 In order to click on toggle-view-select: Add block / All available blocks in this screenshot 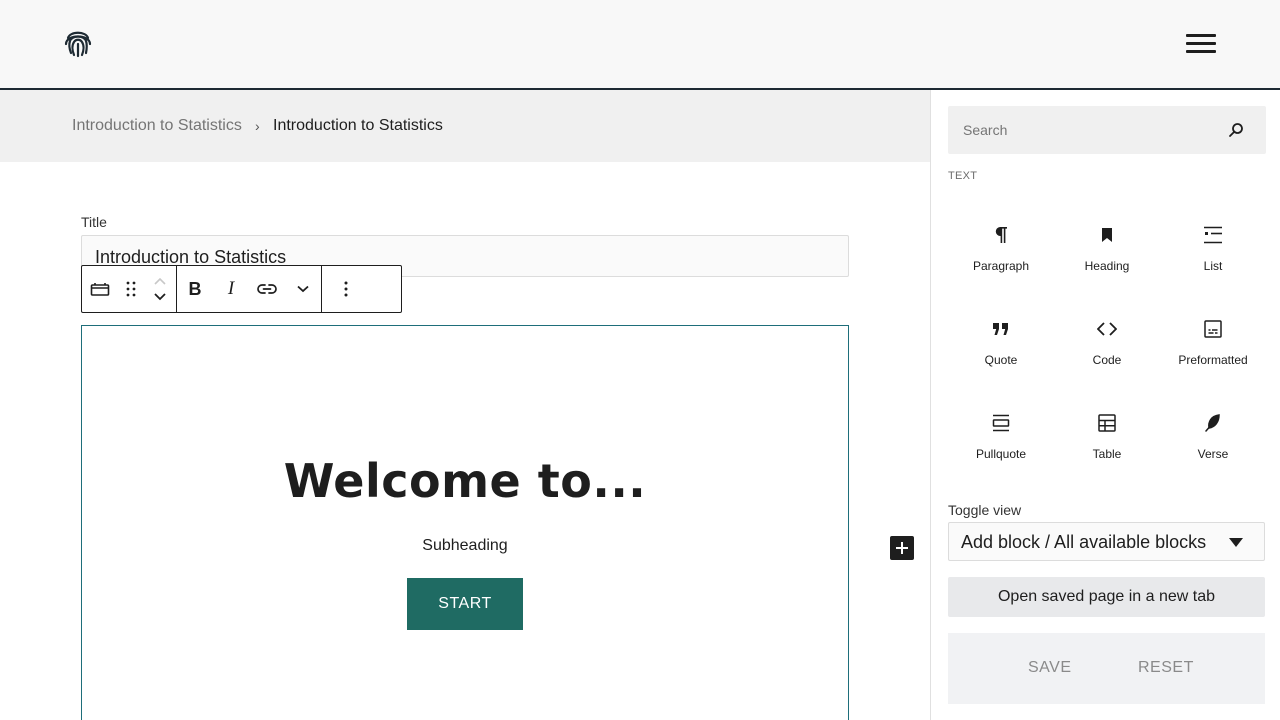, I will do `click(1106, 541)`.